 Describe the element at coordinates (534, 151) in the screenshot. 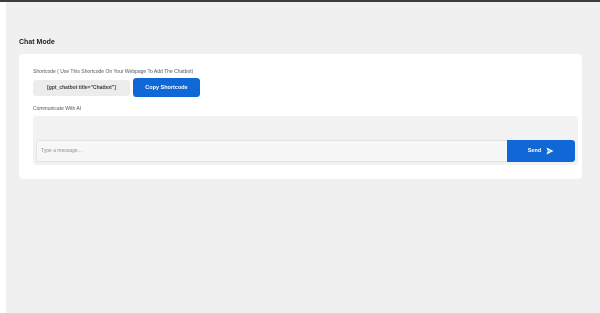

I see `send-button-label: Send` at that location.